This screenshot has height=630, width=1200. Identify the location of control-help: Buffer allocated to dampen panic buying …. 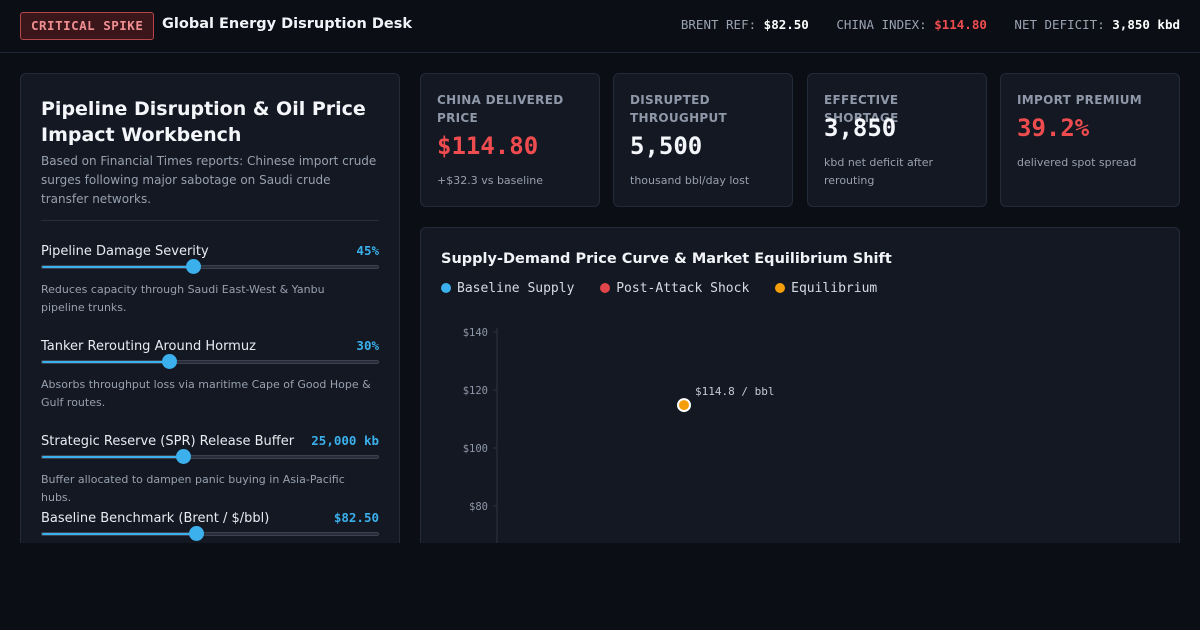
(193, 488).